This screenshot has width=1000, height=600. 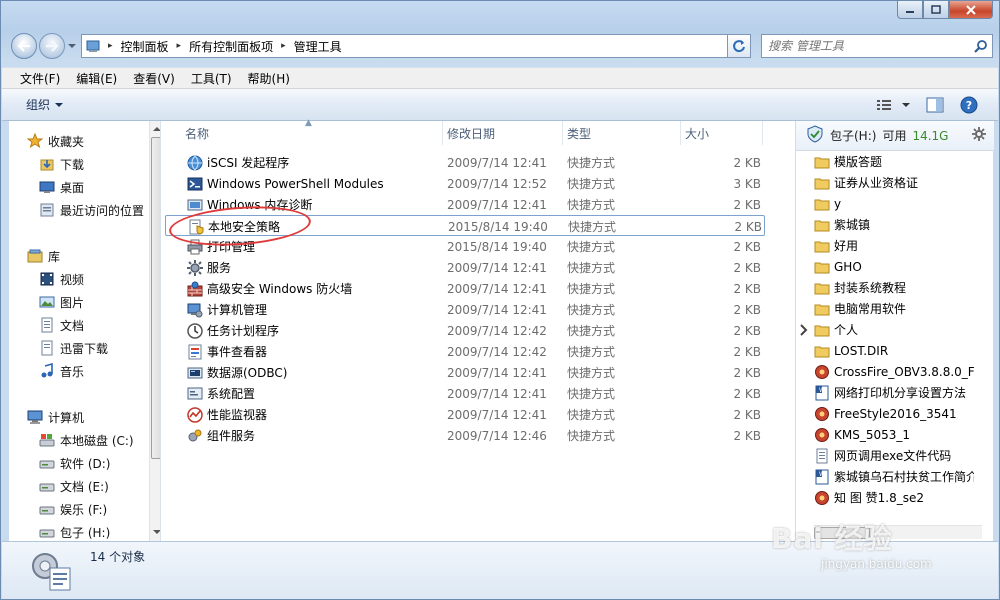 What do you see at coordinates (96, 78) in the screenshot?
I see `menu-edit: 编辑(E)` at bounding box center [96, 78].